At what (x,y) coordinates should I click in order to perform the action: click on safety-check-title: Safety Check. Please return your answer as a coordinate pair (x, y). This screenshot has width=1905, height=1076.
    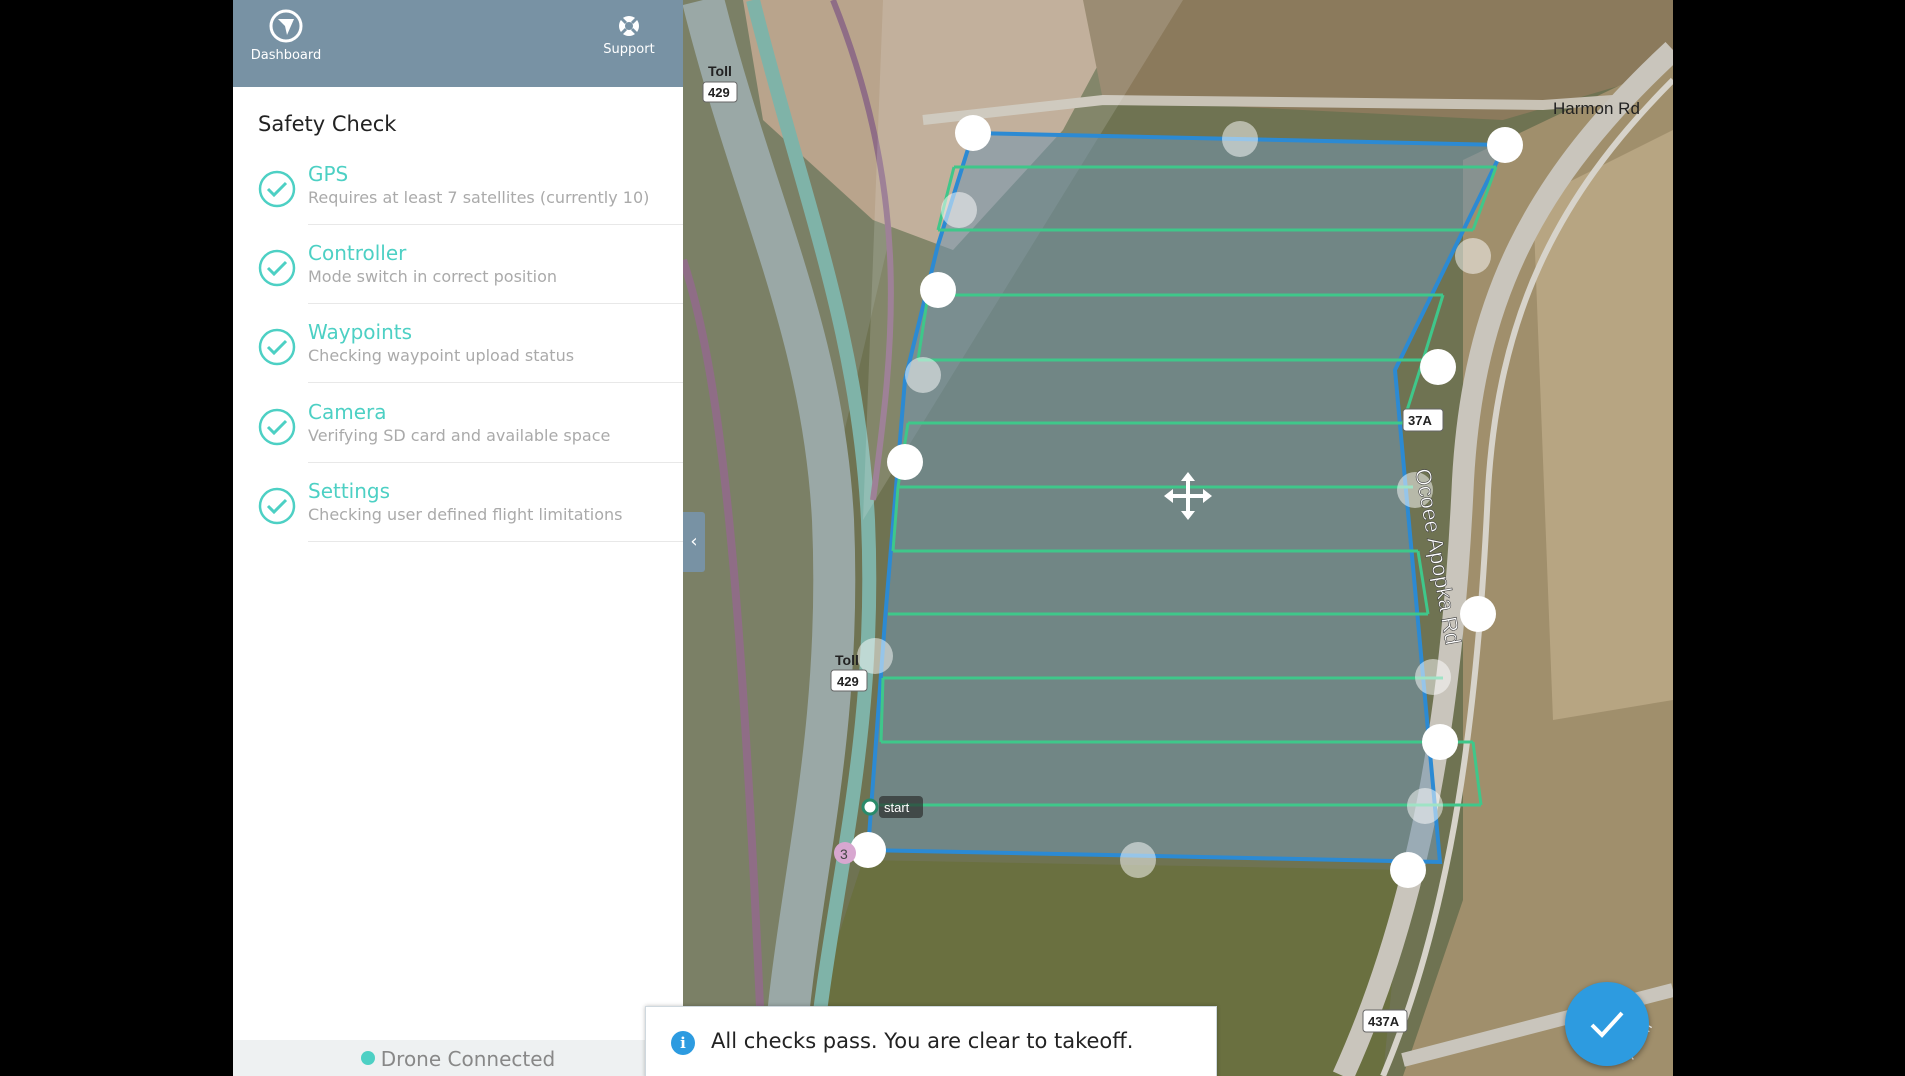
    Looking at the image, I should click on (327, 124).